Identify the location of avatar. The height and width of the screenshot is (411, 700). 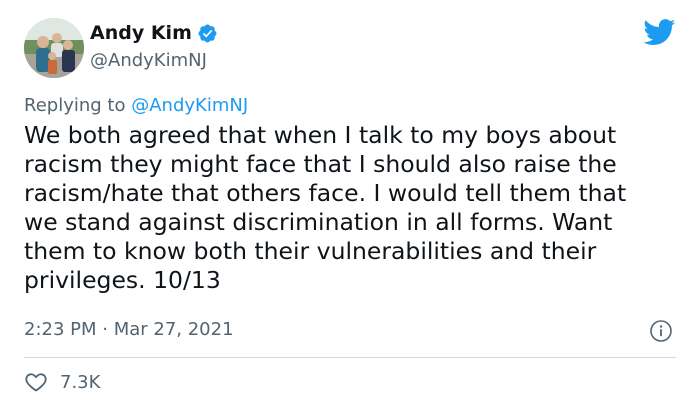
(54, 48).